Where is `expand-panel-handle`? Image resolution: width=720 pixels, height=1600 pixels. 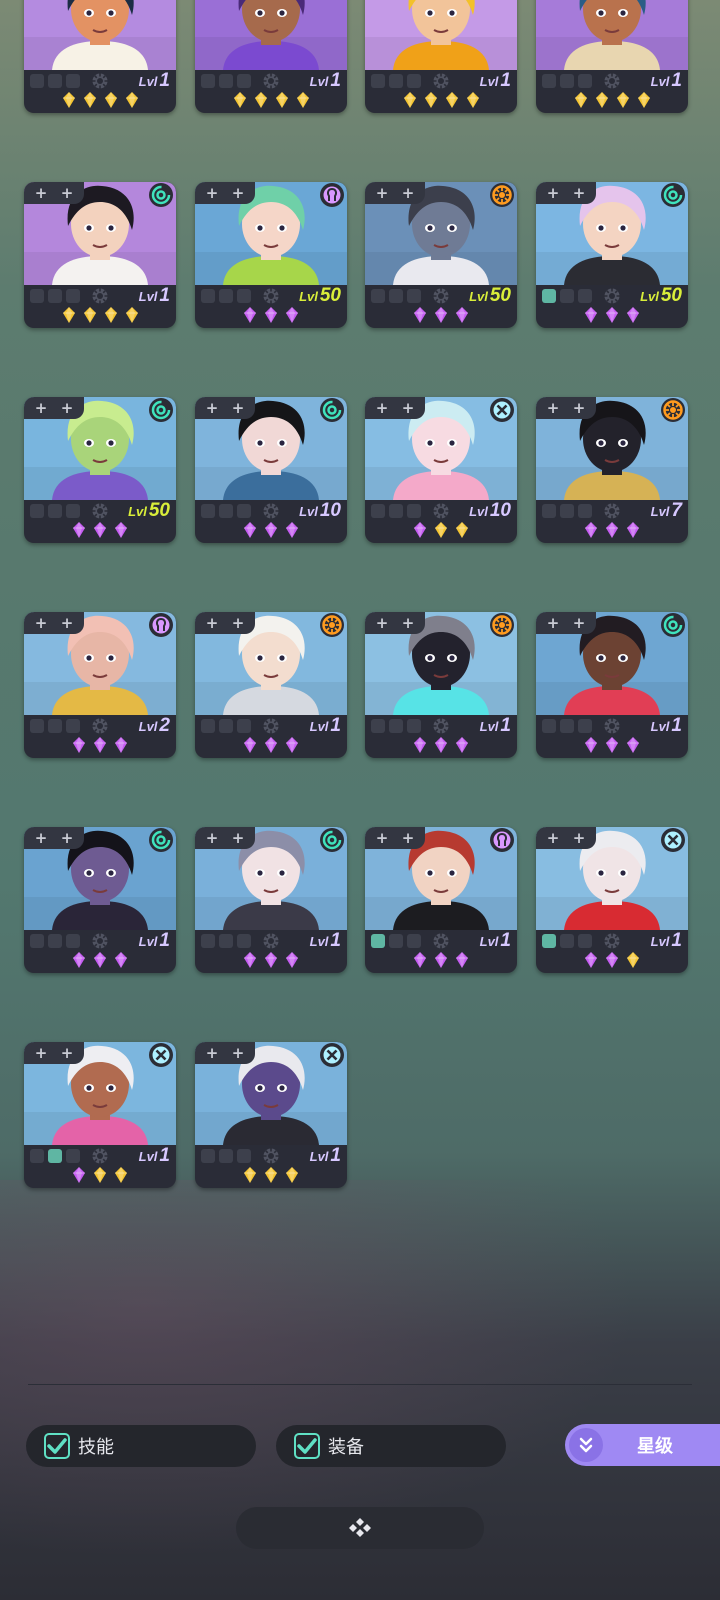
expand-panel-handle is located at coordinates (360, 1528).